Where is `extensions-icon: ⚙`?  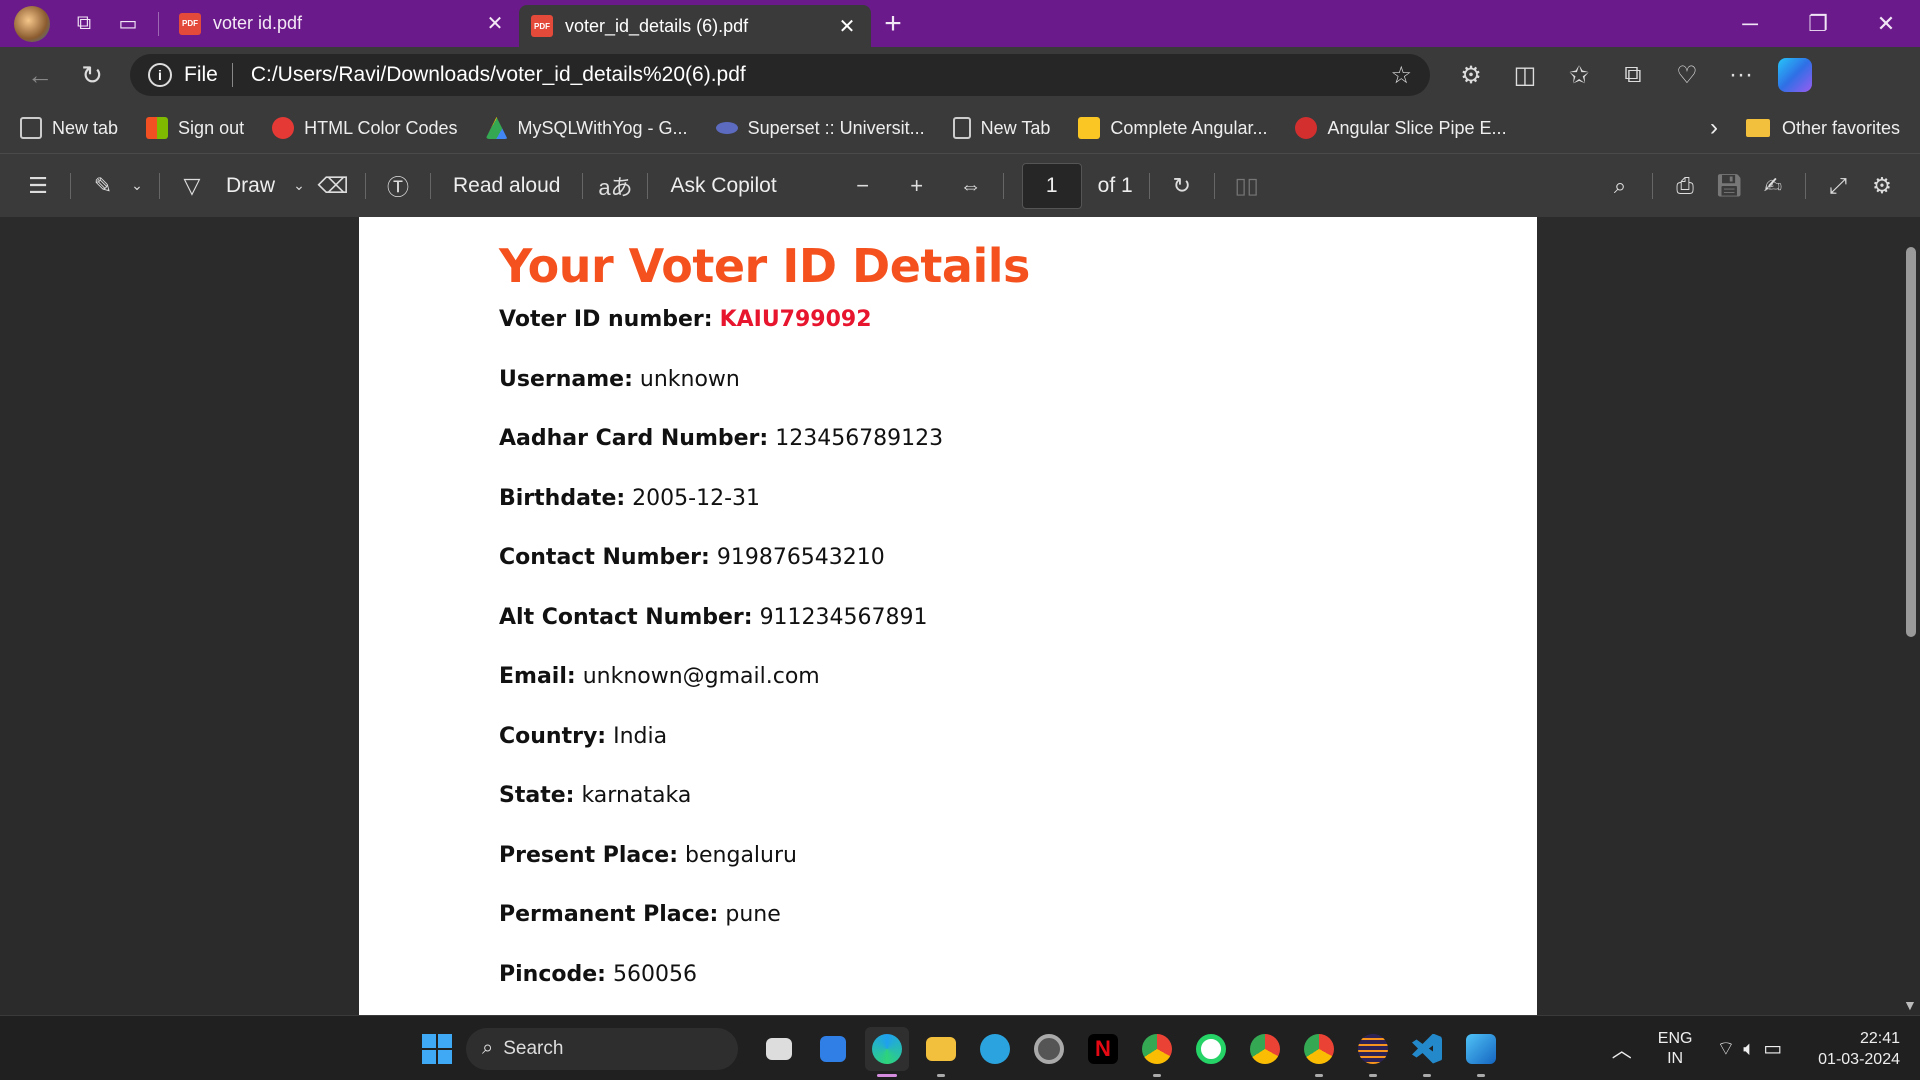
extensions-icon: ⚙ is located at coordinates (1471, 75).